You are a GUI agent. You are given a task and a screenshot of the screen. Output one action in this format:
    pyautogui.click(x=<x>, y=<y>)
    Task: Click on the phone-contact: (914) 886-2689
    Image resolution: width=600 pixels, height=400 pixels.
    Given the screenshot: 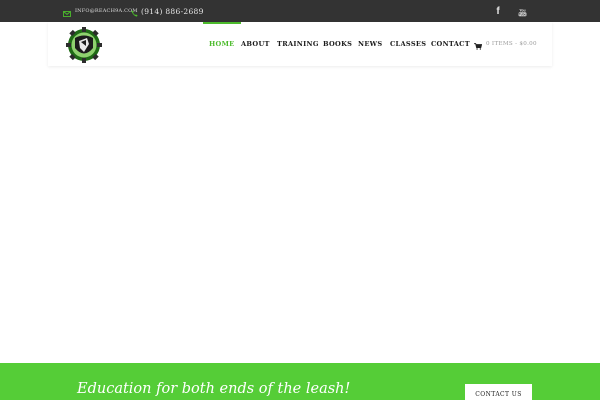 What is the action you would take?
    pyautogui.click(x=167, y=11)
    